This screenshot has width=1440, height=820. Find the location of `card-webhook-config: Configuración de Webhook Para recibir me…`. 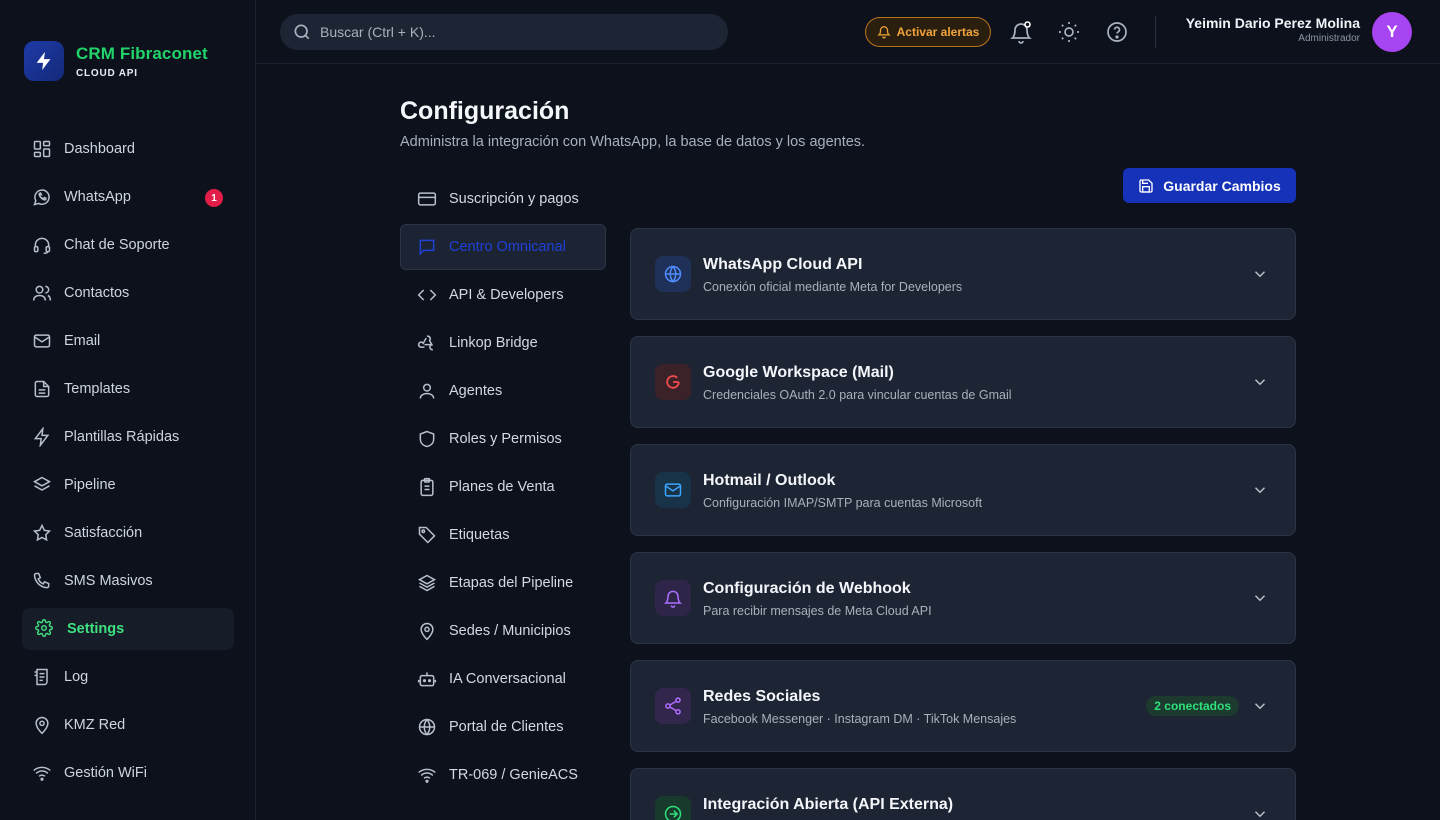

card-webhook-config: Configuración de Webhook Para recibir me… is located at coordinates (963, 598).